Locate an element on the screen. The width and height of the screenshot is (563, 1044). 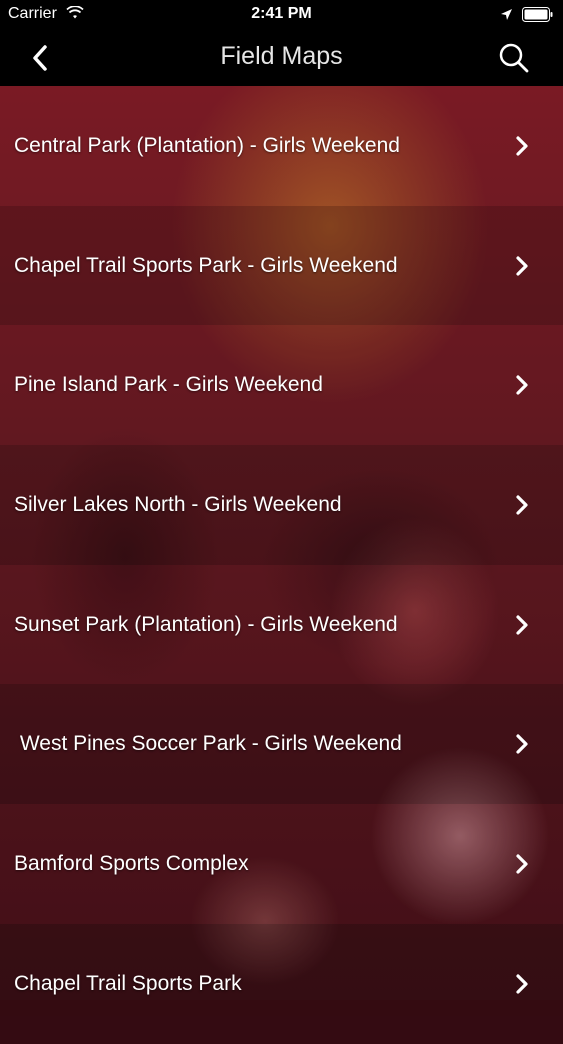
search-button is located at coordinates (514, 58).